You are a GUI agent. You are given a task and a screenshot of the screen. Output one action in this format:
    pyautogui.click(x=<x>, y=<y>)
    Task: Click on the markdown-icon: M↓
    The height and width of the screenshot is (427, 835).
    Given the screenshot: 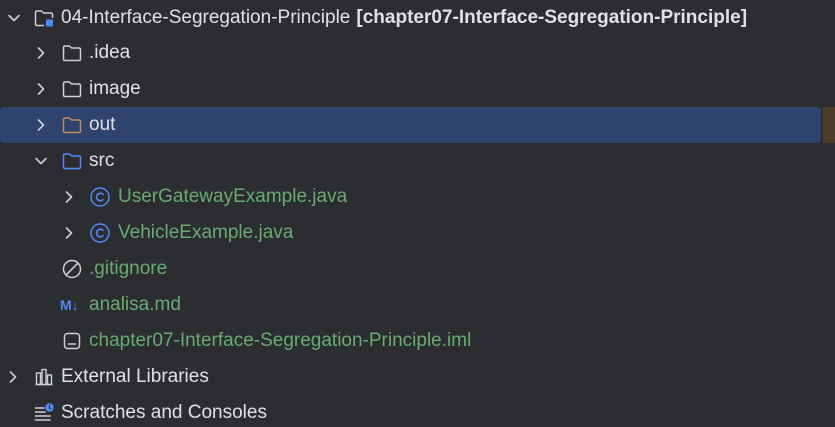 What is the action you would take?
    pyautogui.click(x=69, y=305)
    